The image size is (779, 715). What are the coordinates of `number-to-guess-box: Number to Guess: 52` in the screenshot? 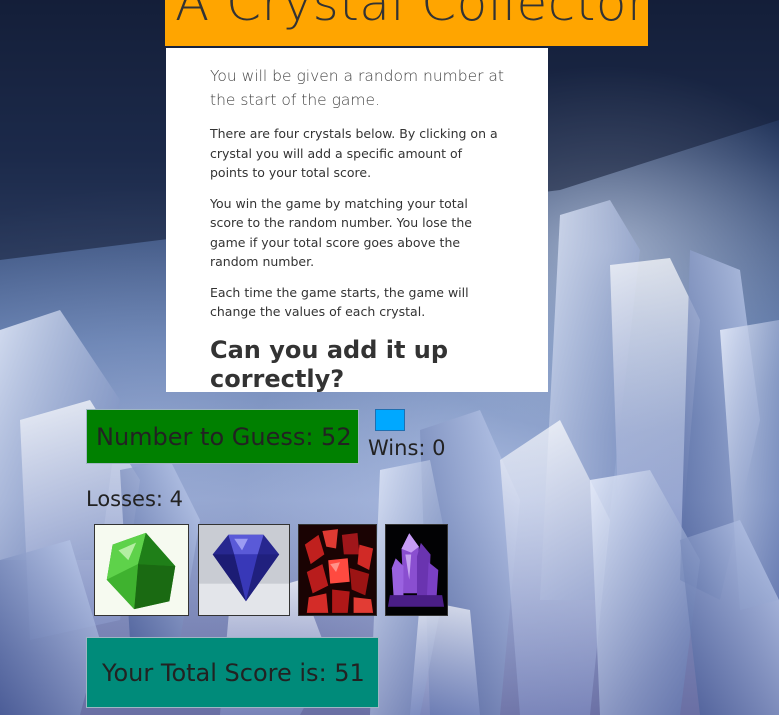 It's located at (222, 436).